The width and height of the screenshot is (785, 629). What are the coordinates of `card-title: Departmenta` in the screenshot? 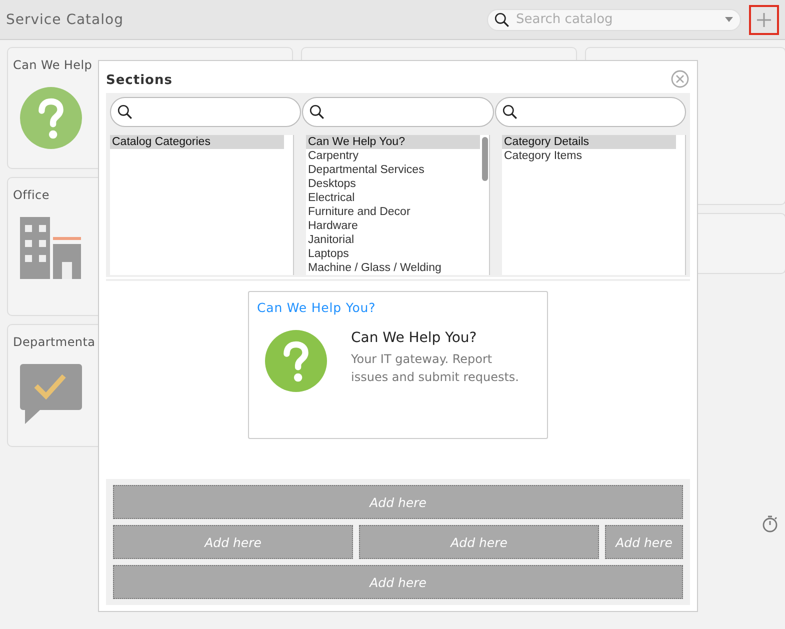 It's located at (54, 342).